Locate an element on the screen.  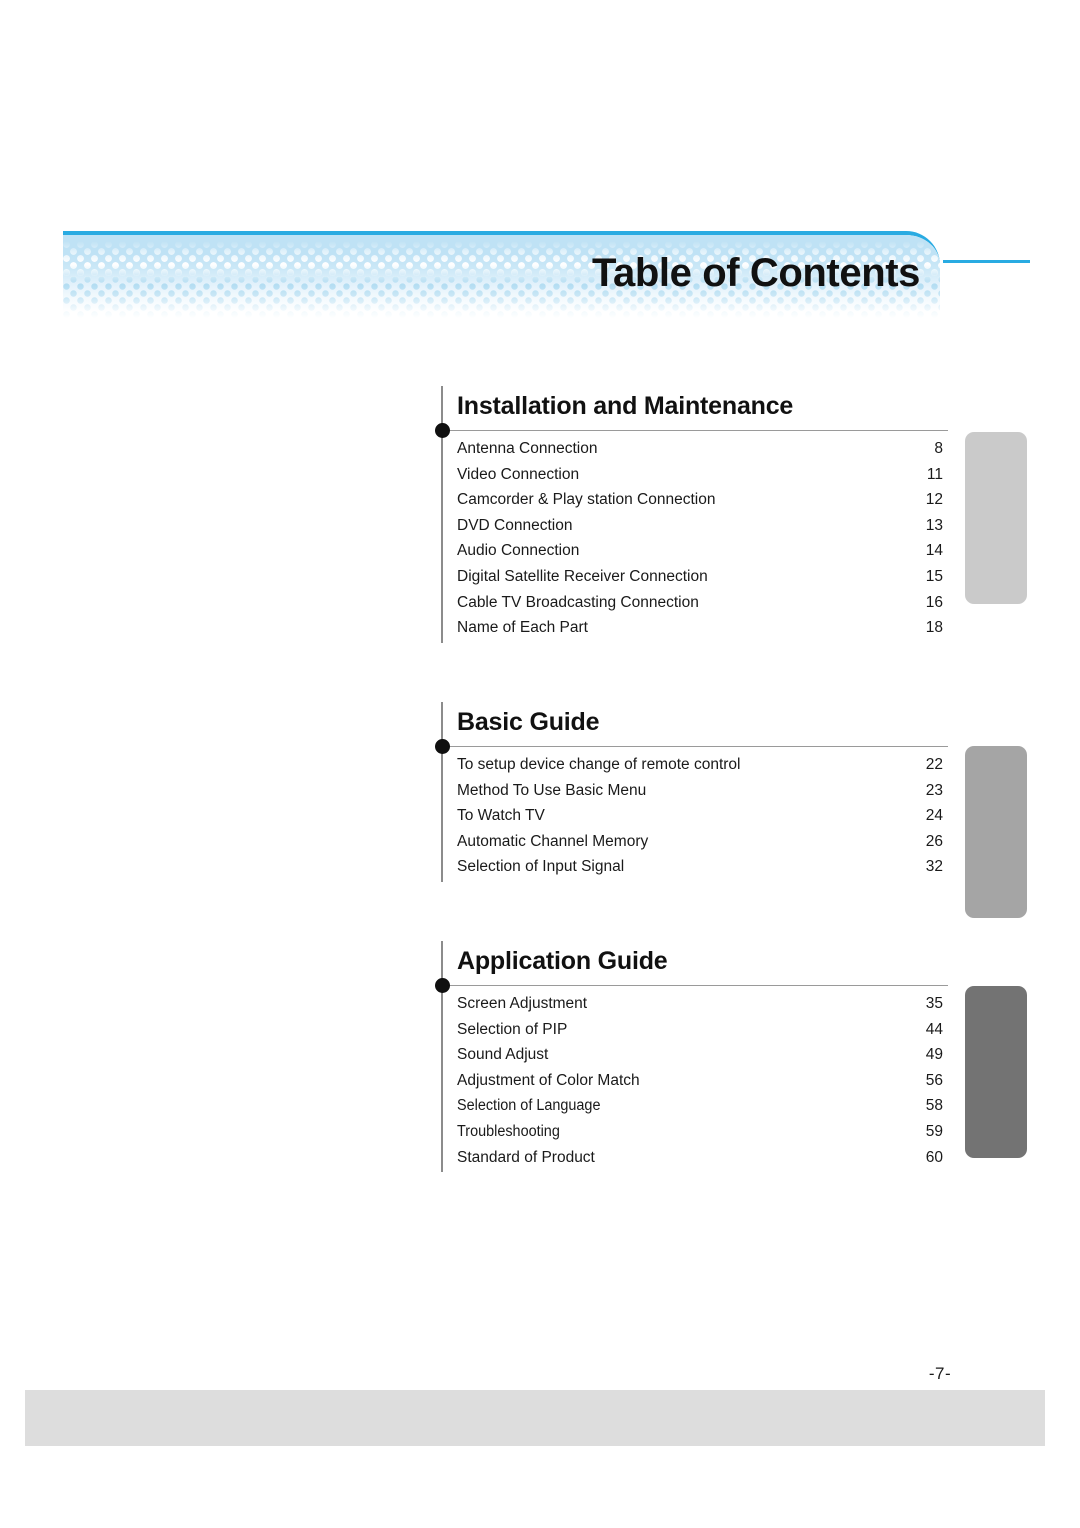
toc-entry-label: Name of Each Part is located at coordinates (522, 628).